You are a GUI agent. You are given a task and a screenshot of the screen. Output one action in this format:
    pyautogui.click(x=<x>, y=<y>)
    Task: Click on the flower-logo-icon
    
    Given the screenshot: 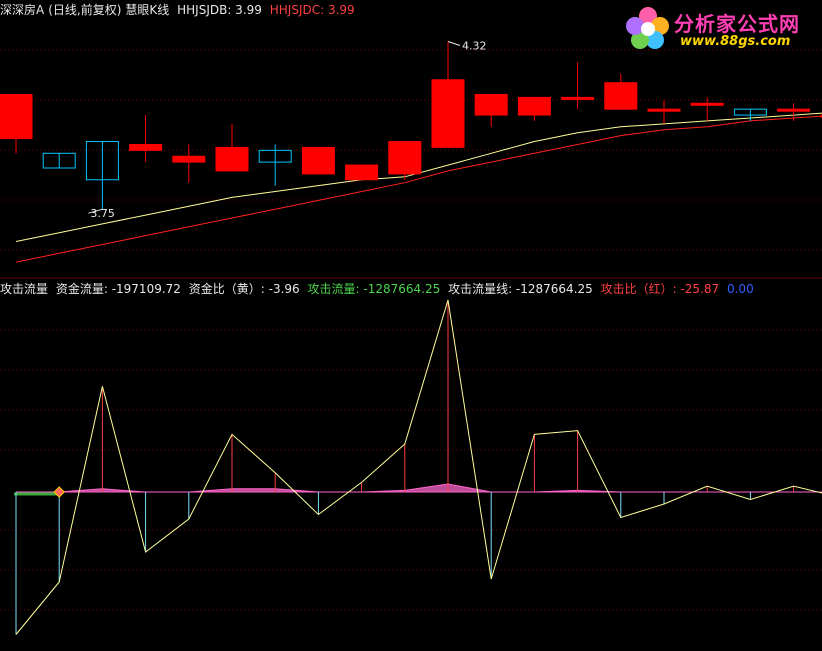 What is the action you would take?
    pyautogui.click(x=647, y=28)
    